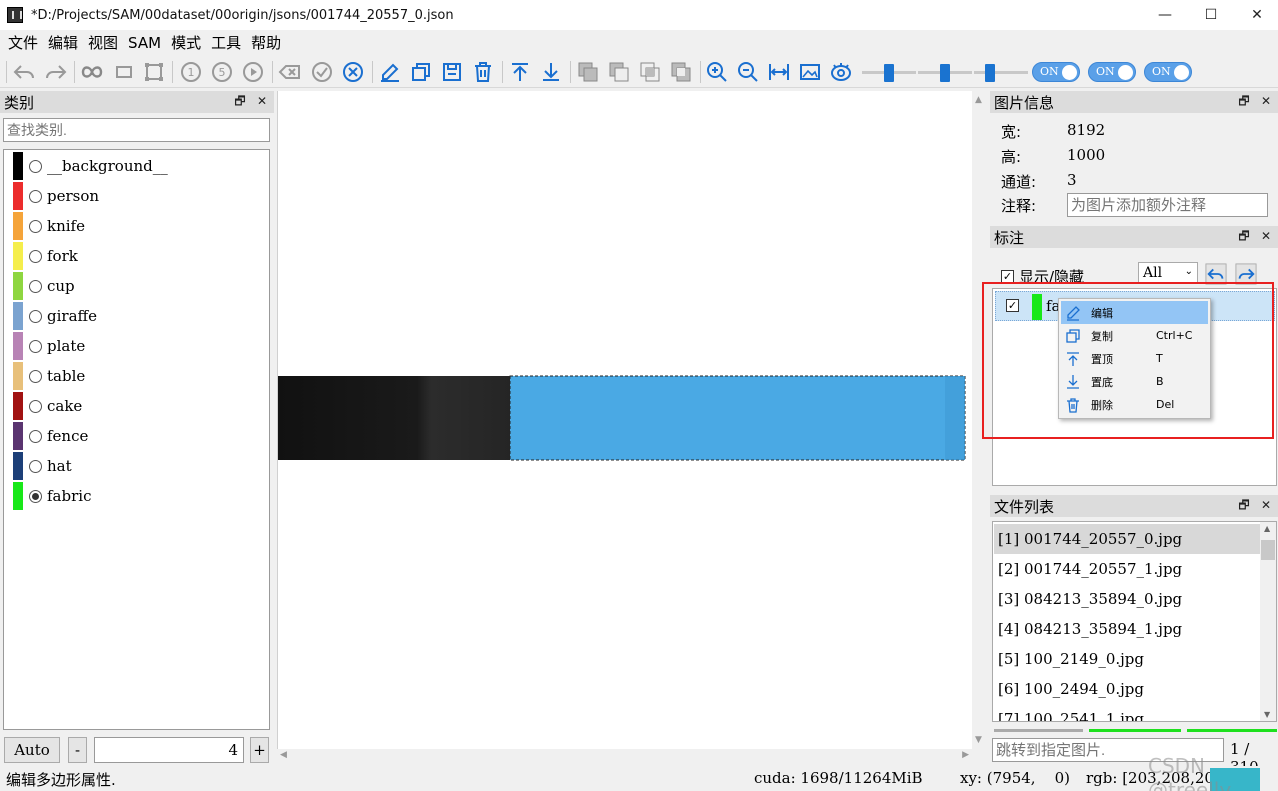 Image resolution: width=1278 pixels, height=791 pixels. Describe the element at coordinates (1127, 712) in the screenshot. I see `file-list-item: [7] 100_2541_1.jpg` at that location.